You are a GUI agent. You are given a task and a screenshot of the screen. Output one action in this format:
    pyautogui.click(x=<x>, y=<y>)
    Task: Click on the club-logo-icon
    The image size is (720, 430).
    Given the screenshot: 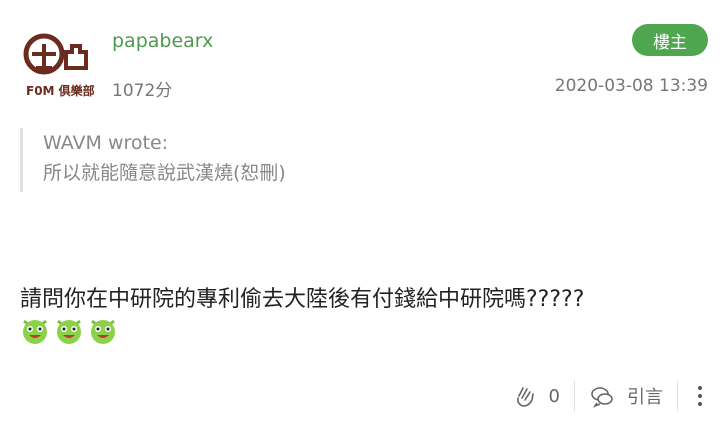 What is the action you would take?
    pyautogui.click(x=55, y=54)
    